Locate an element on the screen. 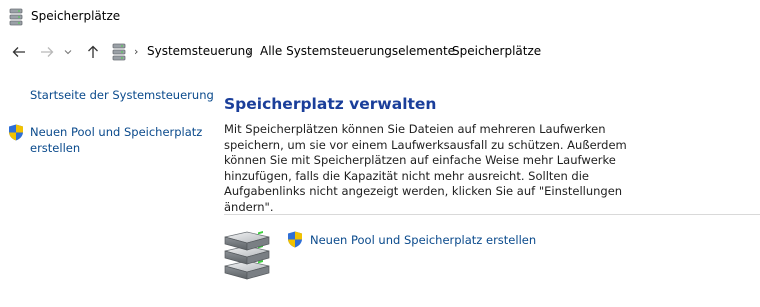  forward-button is located at coordinates (47, 52).